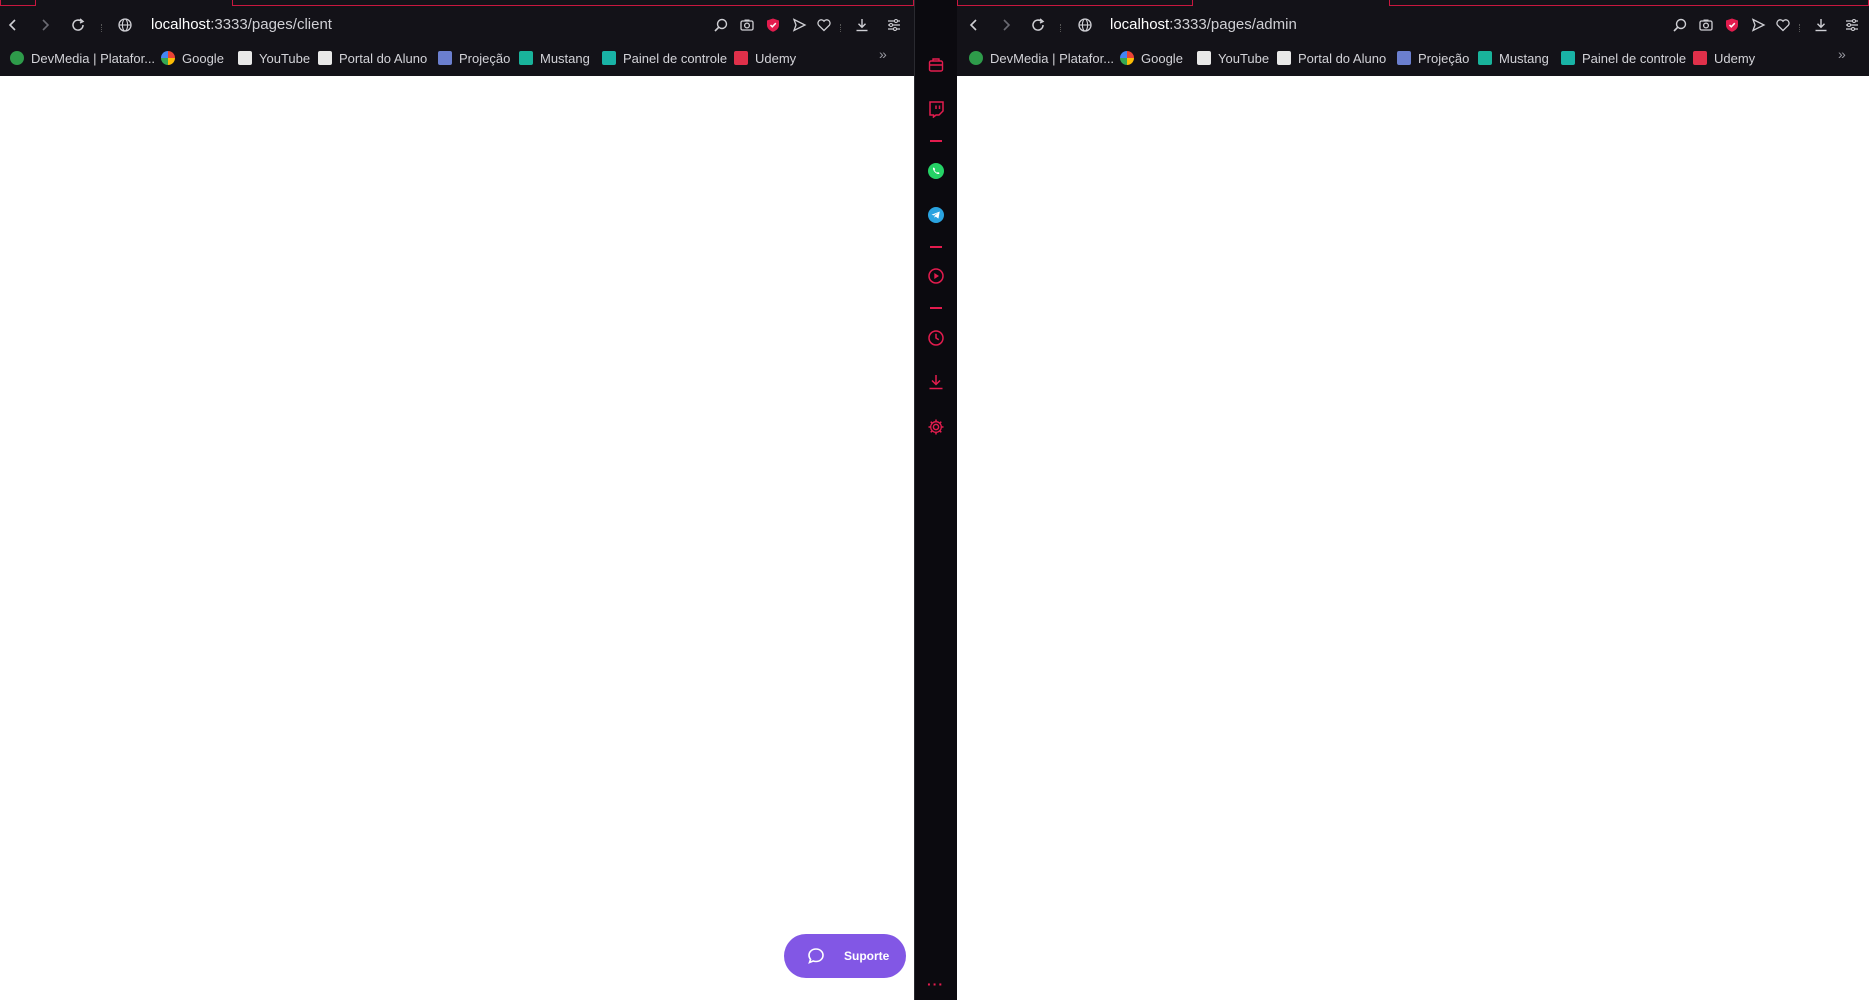  Describe the element at coordinates (867, 956) in the screenshot. I see `support-button-label: Suporte` at that location.